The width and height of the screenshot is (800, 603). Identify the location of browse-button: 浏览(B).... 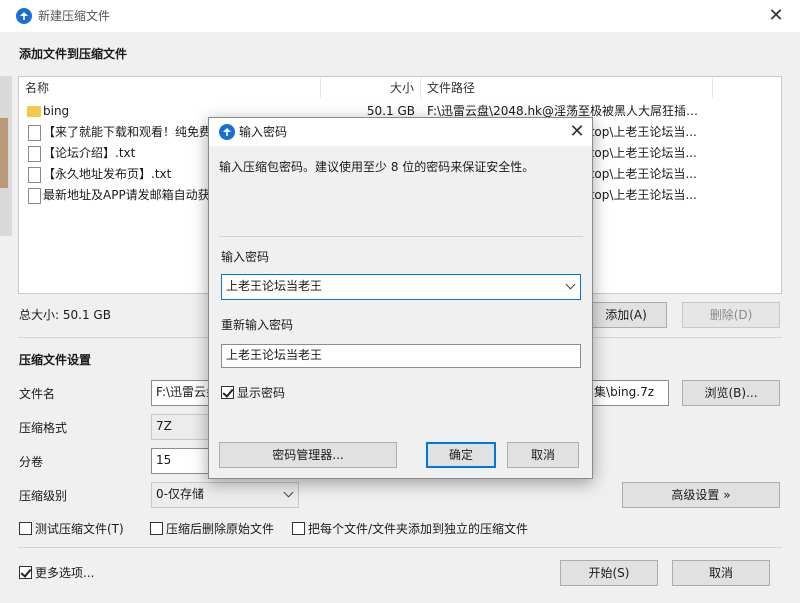
(731, 393).